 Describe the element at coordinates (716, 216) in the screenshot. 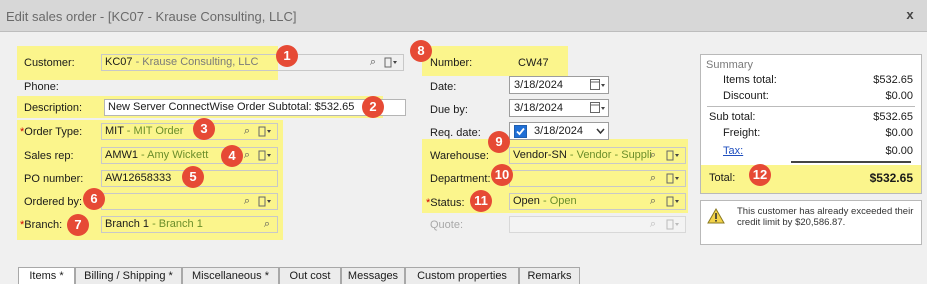

I see `warning-icon` at that location.